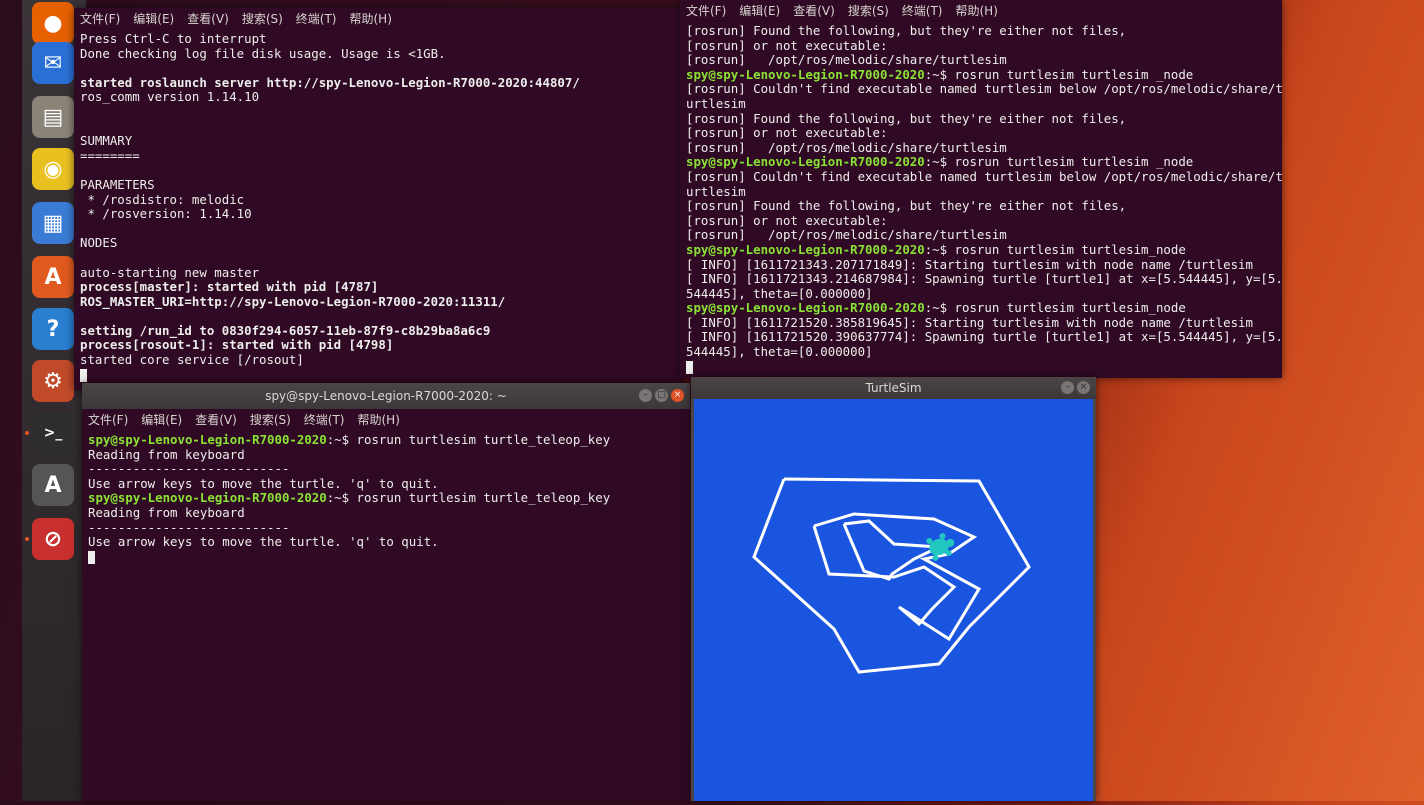 This screenshot has width=1424, height=805. I want to click on turtlesim-canvas, so click(893, 600).